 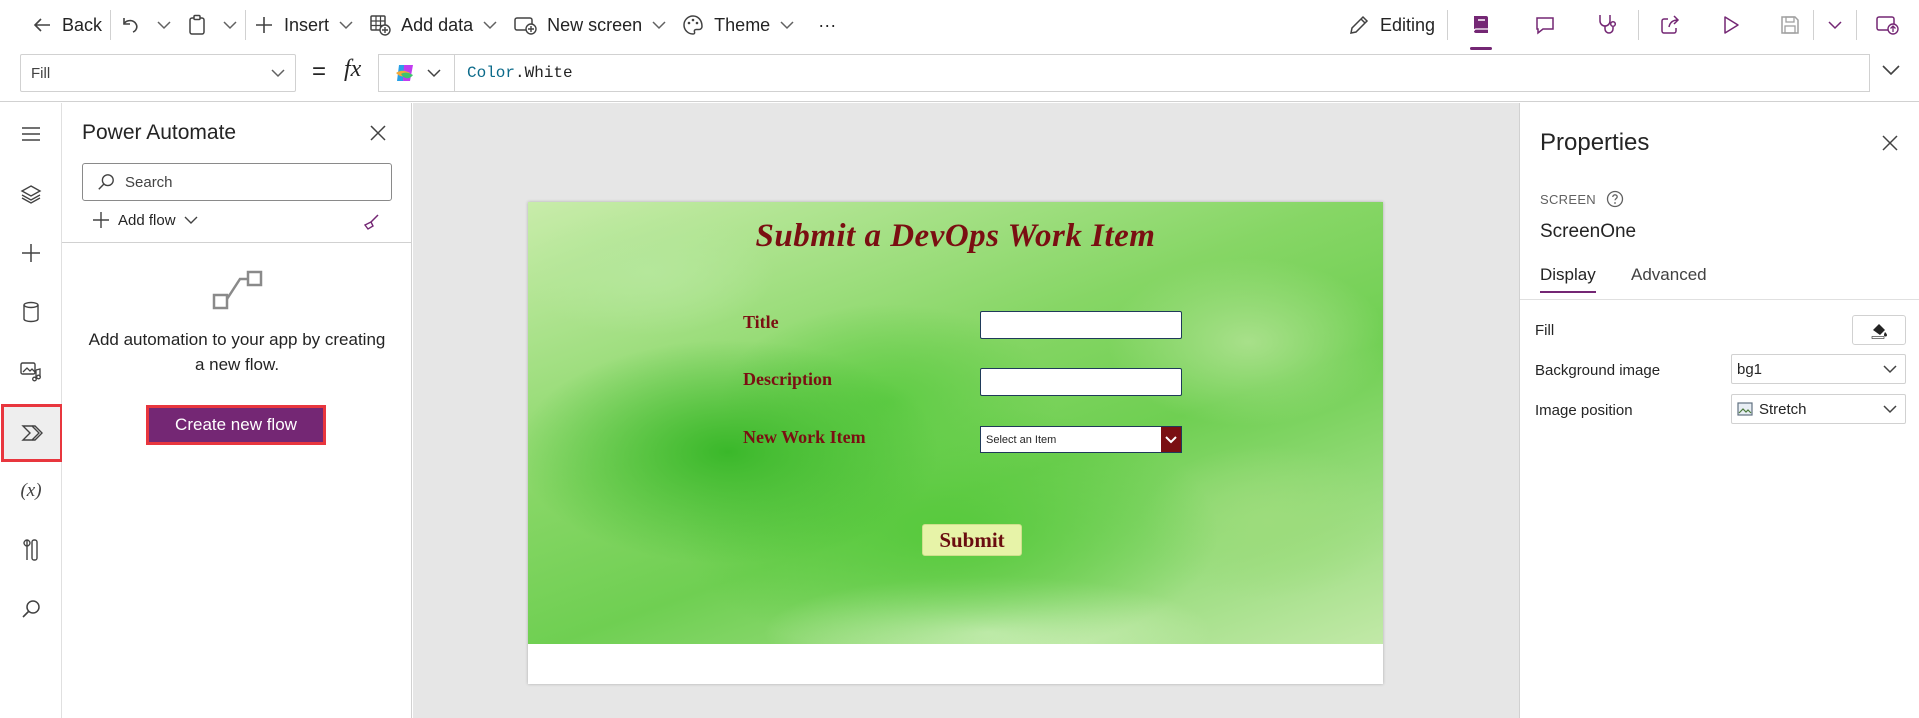 I want to click on control-type: SCREEN, so click(x=1582, y=199).